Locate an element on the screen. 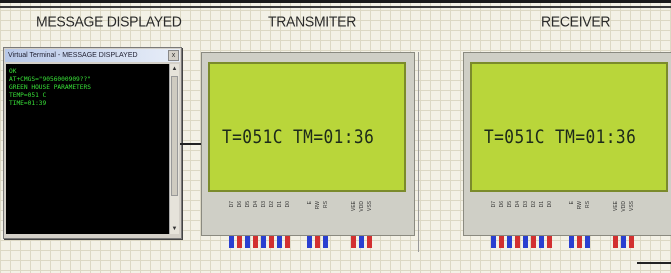 The width and height of the screenshot is (671, 273). top-border-secondary is located at coordinates (335, 7).